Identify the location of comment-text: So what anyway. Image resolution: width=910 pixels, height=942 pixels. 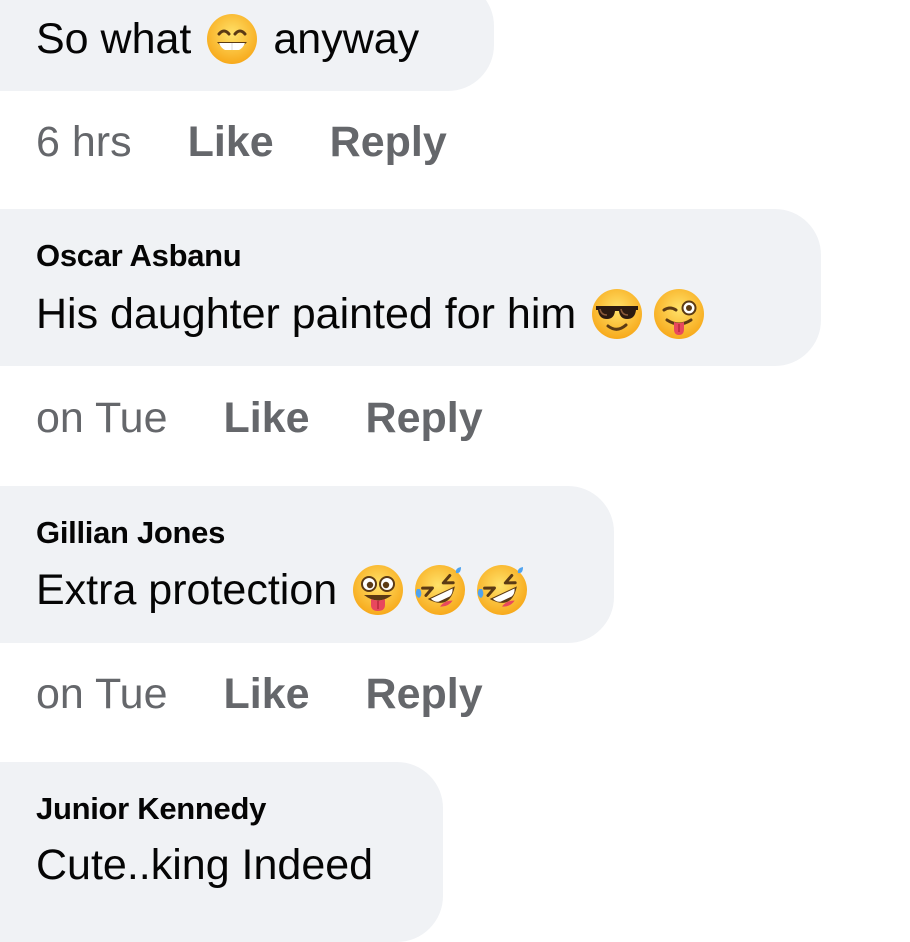
(227, 39).